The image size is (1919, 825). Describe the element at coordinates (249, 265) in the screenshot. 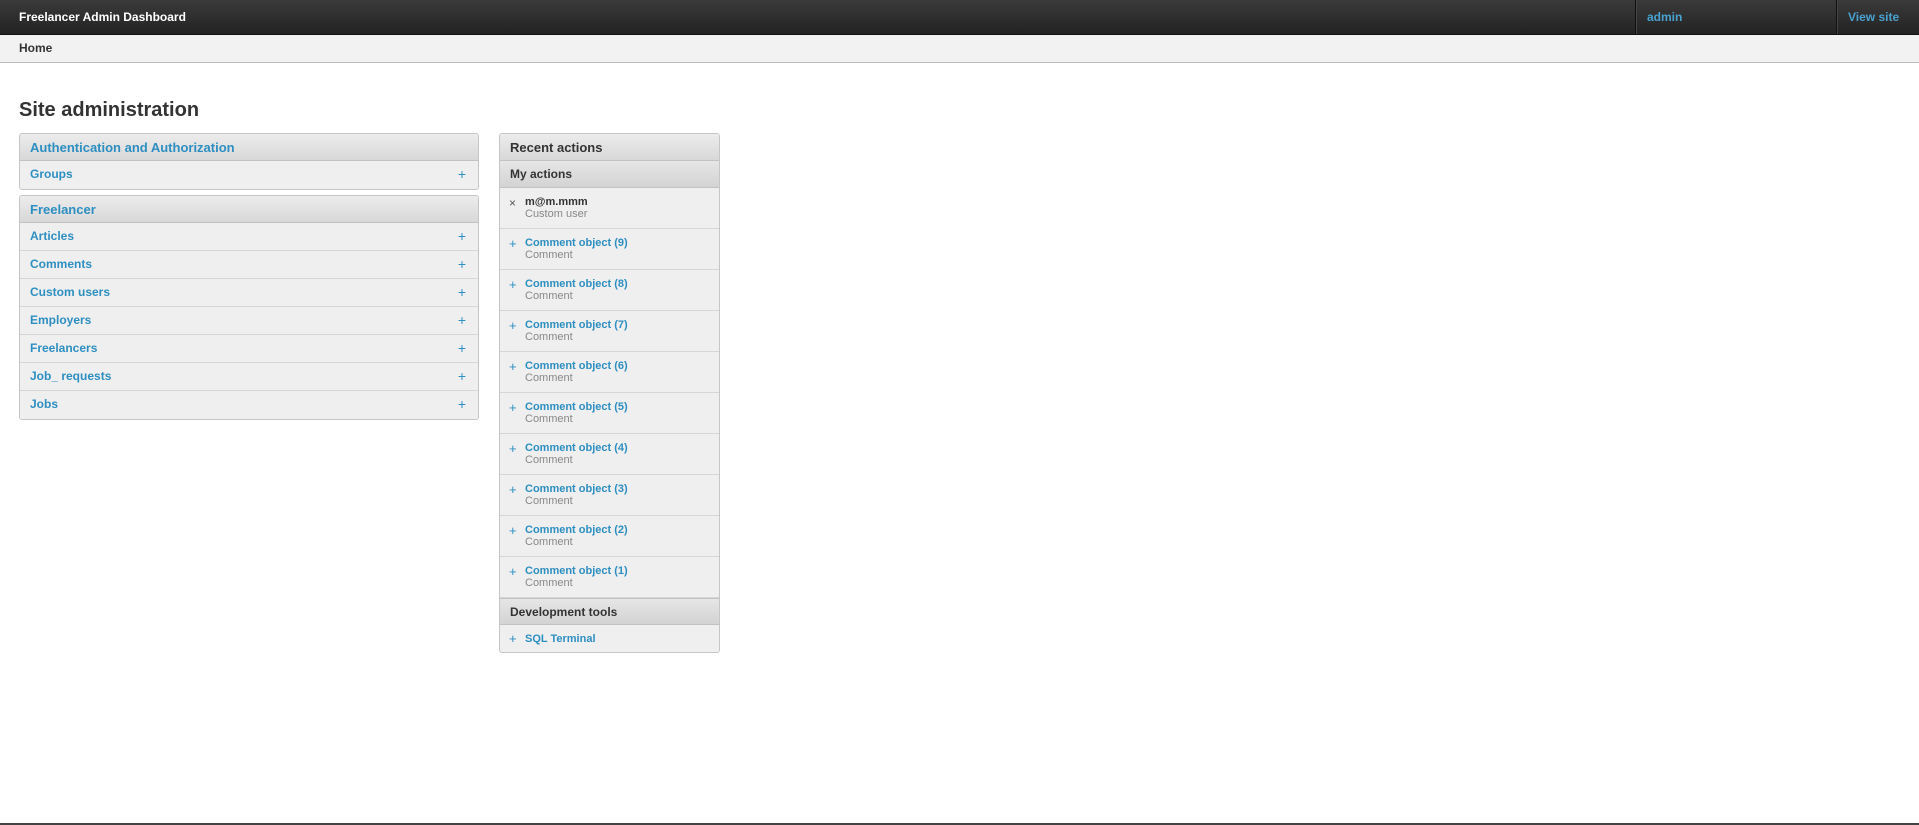

I see `model-row-comments: Comments +` at that location.